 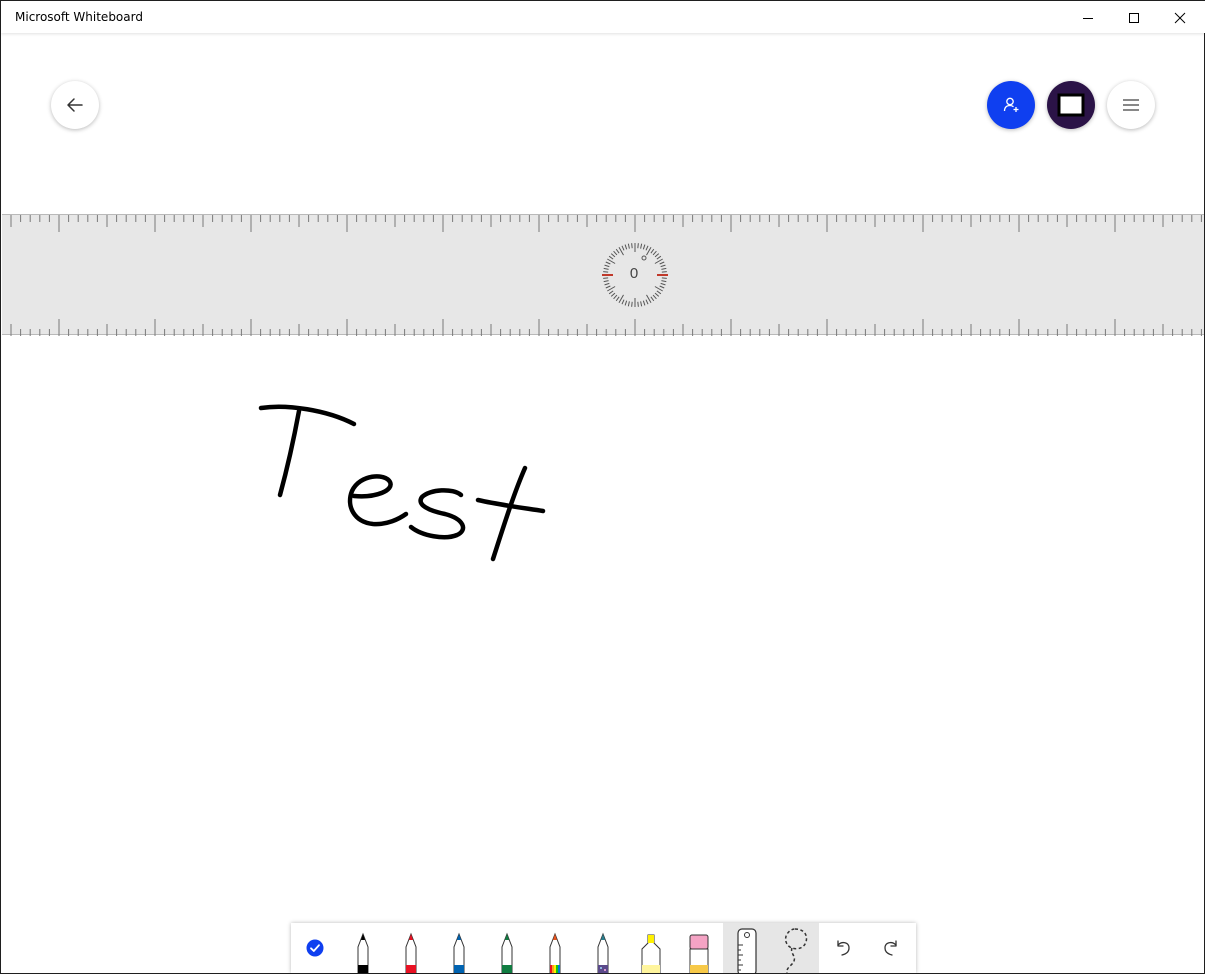 I want to click on pen-blue-icon, so click(x=459, y=952).